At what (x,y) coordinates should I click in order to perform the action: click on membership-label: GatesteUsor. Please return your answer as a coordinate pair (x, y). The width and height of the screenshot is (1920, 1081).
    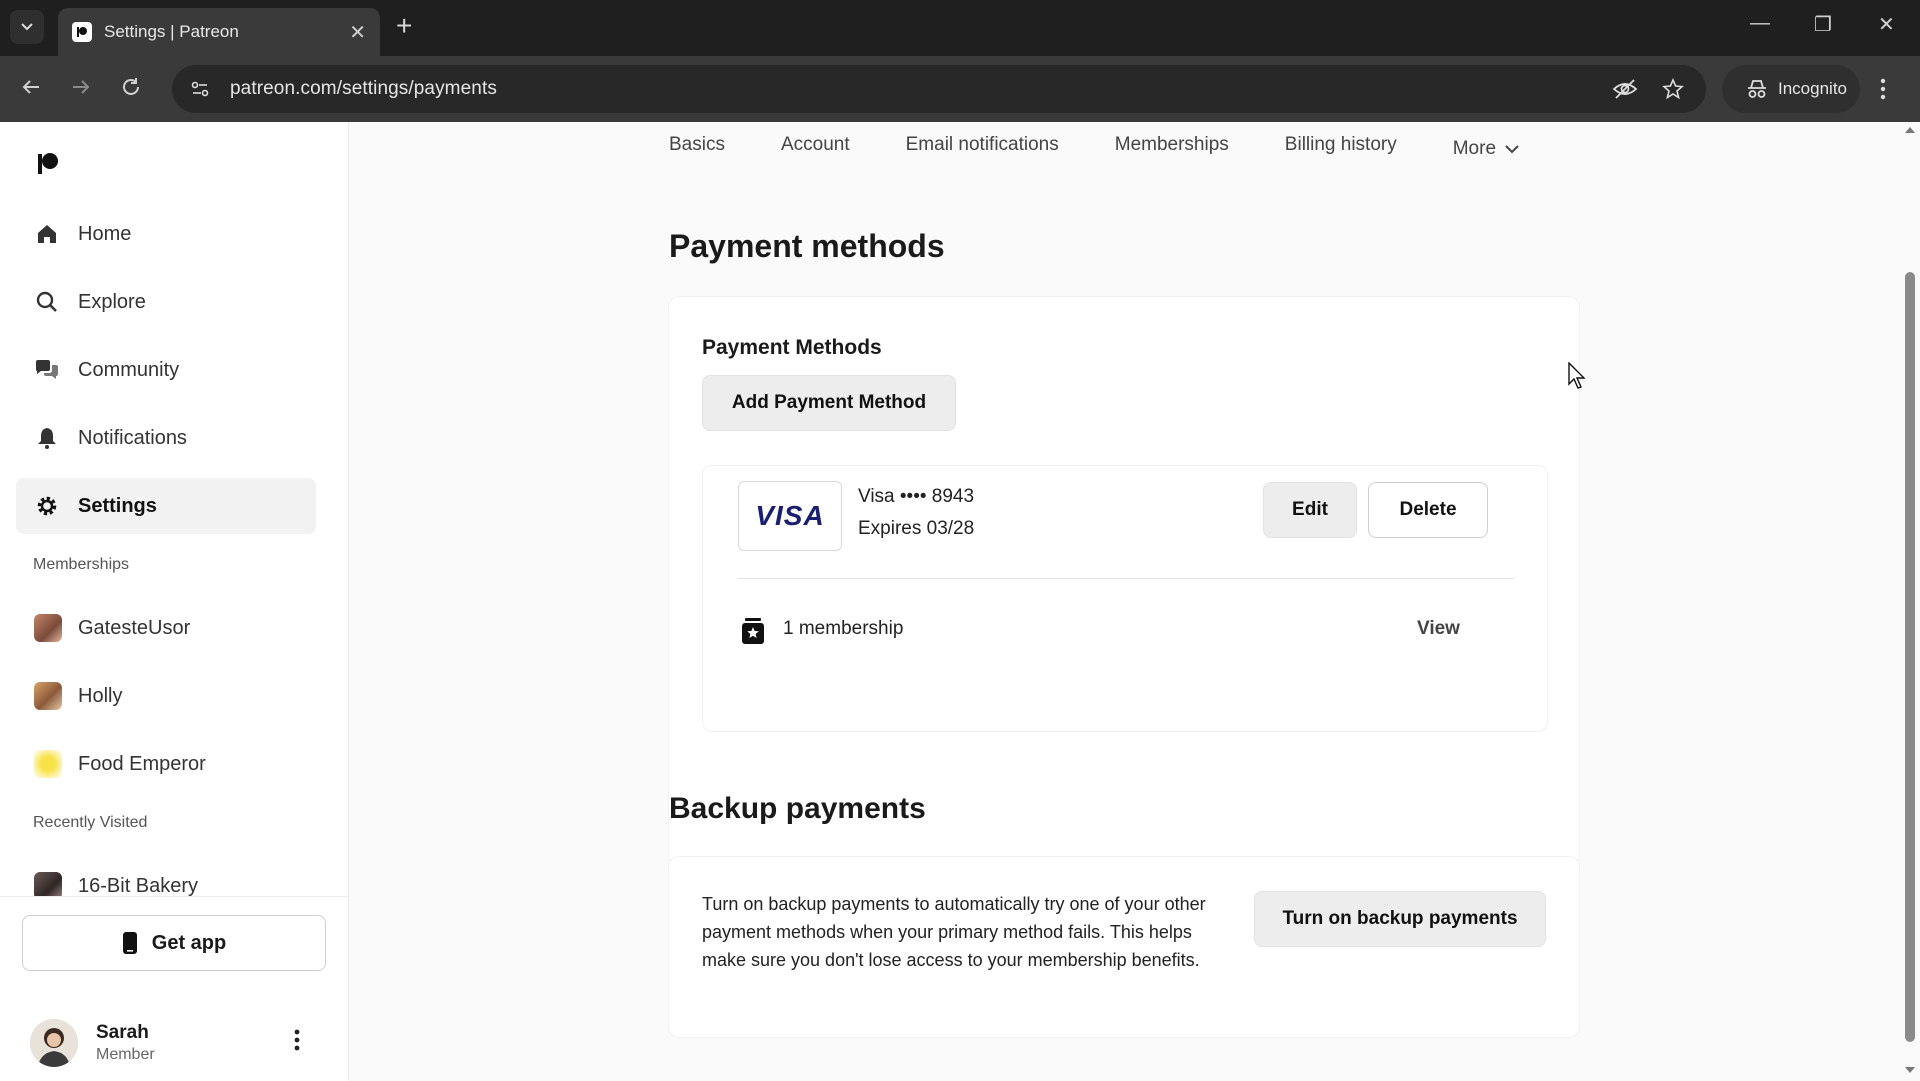
    Looking at the image, I should click on (134, 627).